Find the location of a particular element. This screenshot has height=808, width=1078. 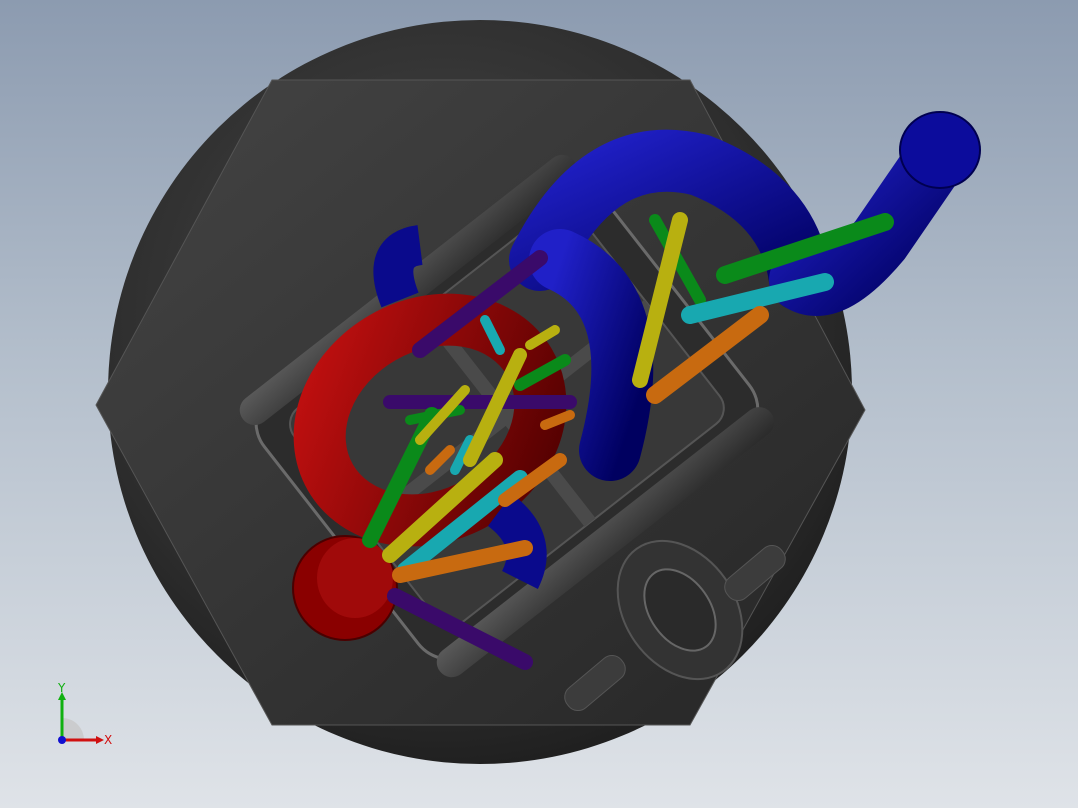

y-axis-label: Y is located at coordinates (61, 688).